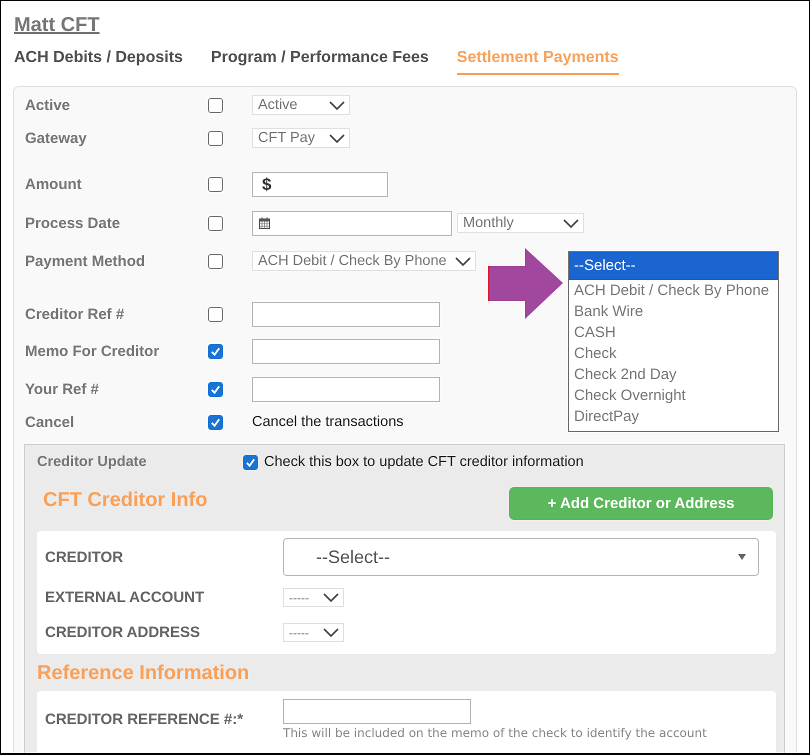  I want to click on field-label: CREDITOR, so click(84, 557).